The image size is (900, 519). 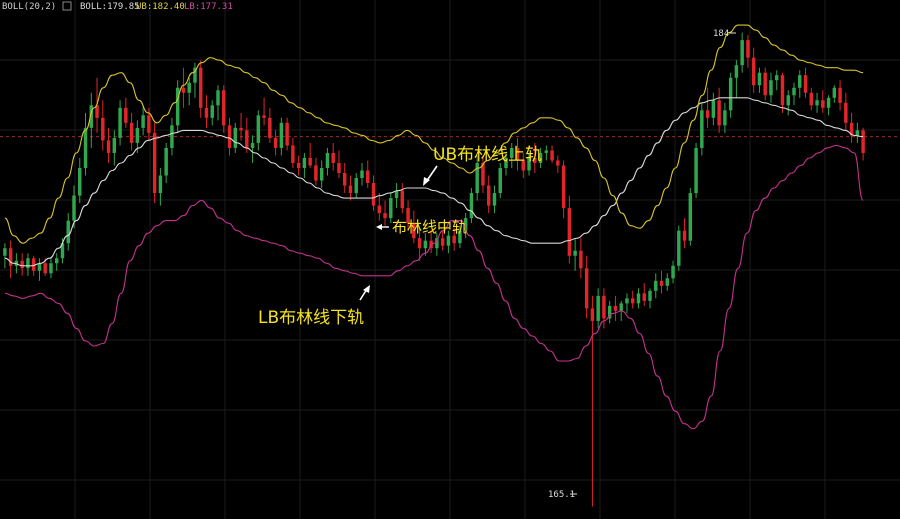 What do you see at coordinates (721, 34) in the screenshot?
I see `high-price-marker: 184` at bounding box center [721, 34].